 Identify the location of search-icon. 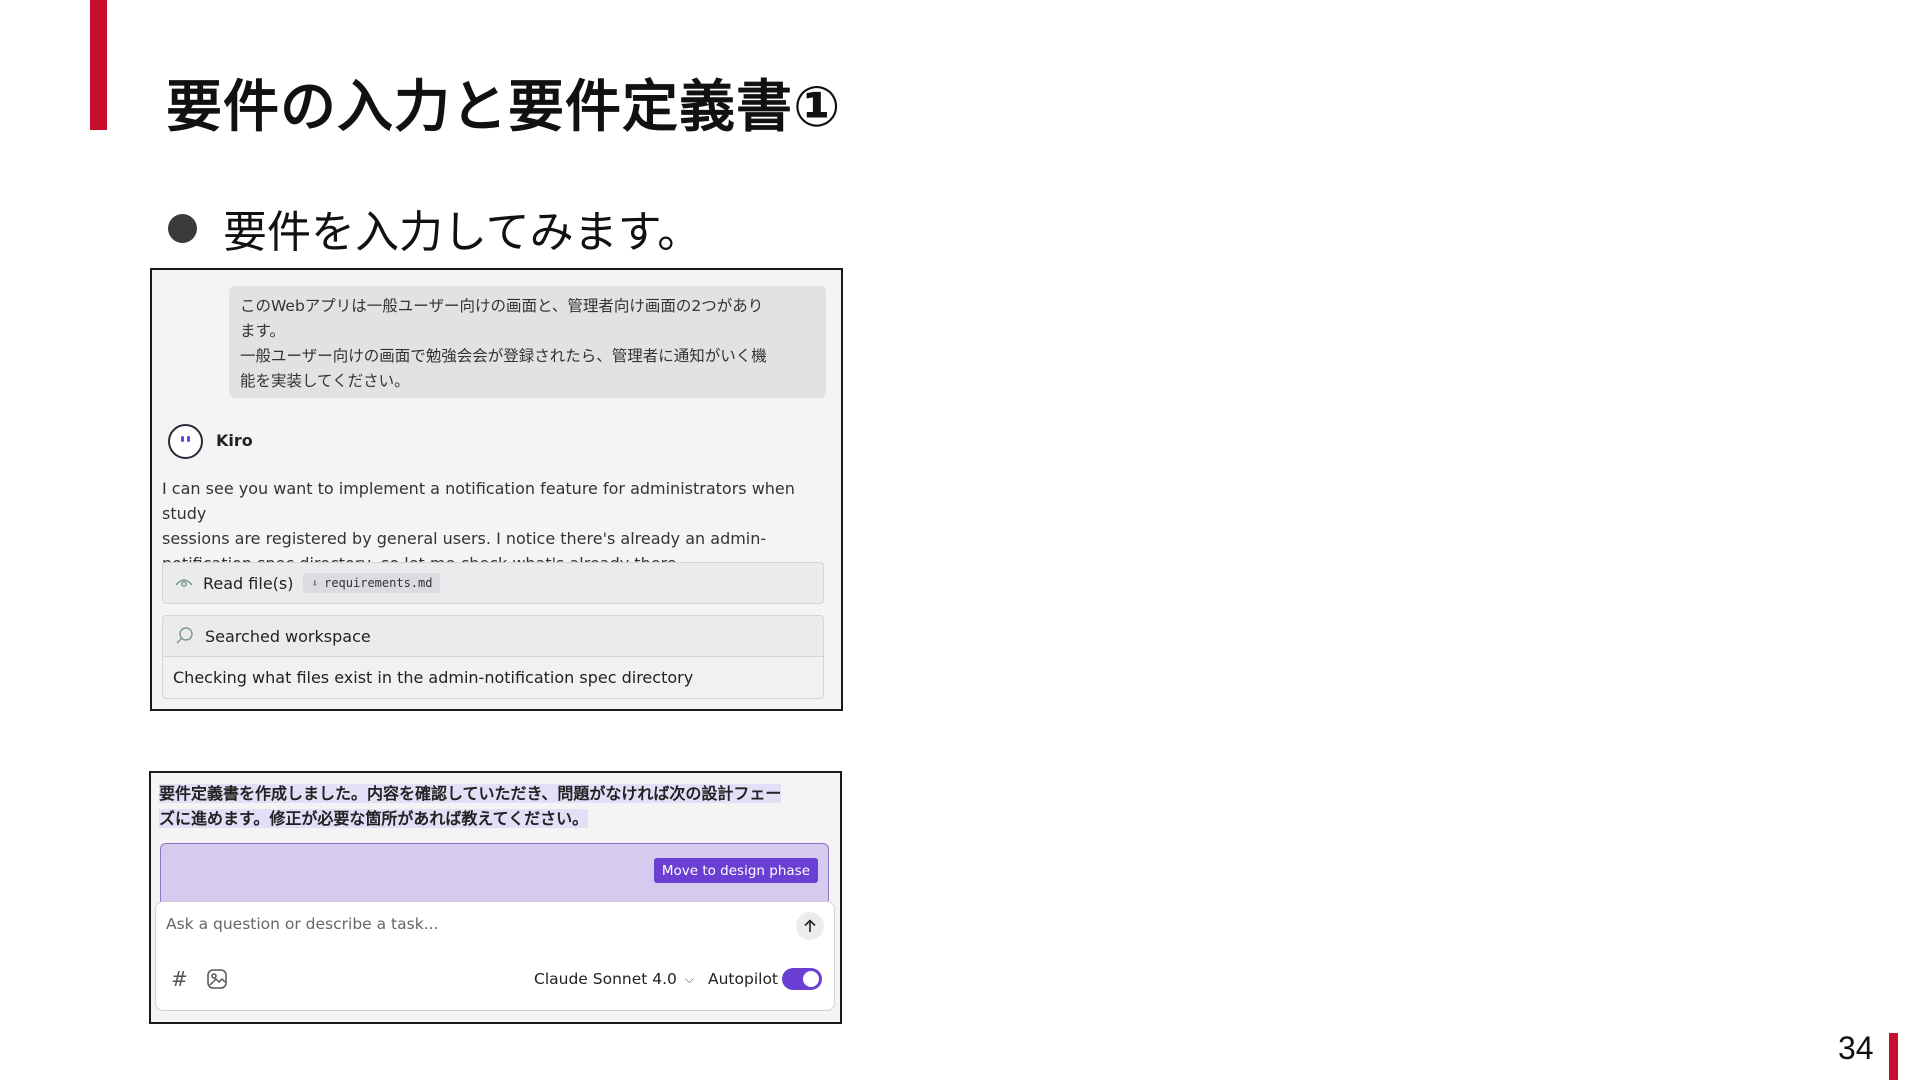
(184, 635).